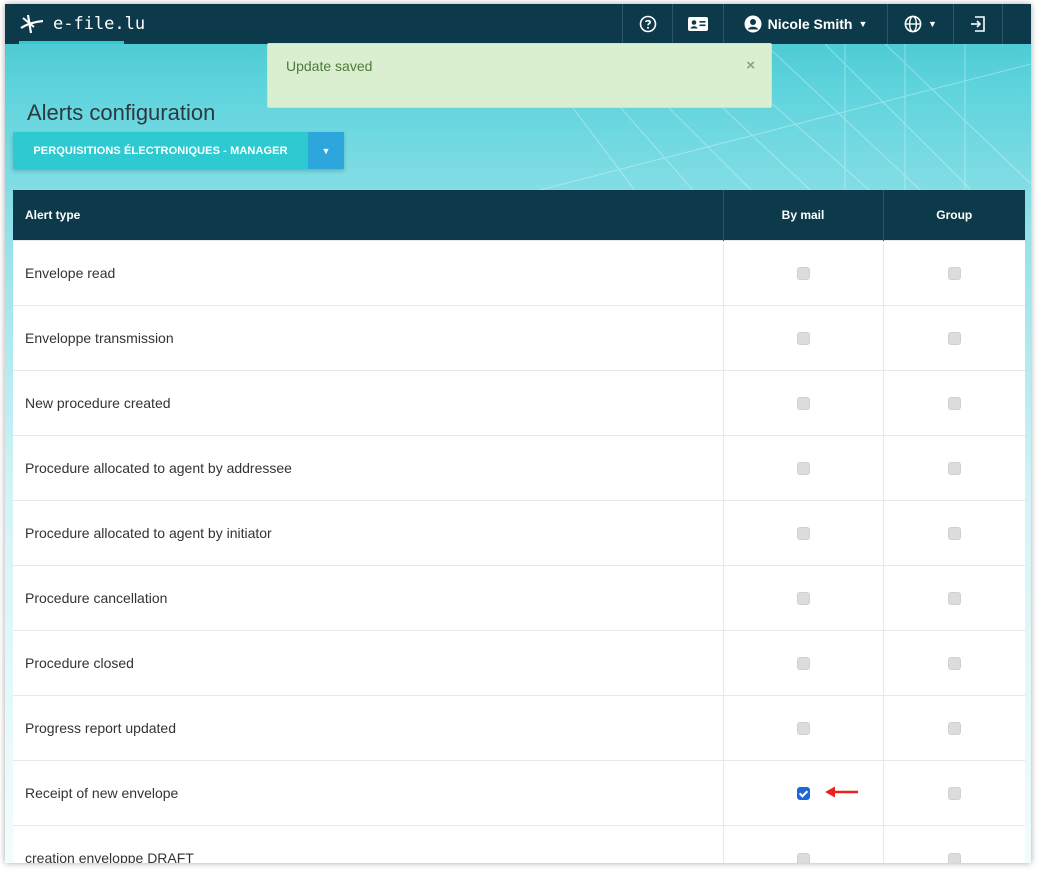 This screenshot has height=877, width=1043. I want to click on globe-icon, so click(913, 24).